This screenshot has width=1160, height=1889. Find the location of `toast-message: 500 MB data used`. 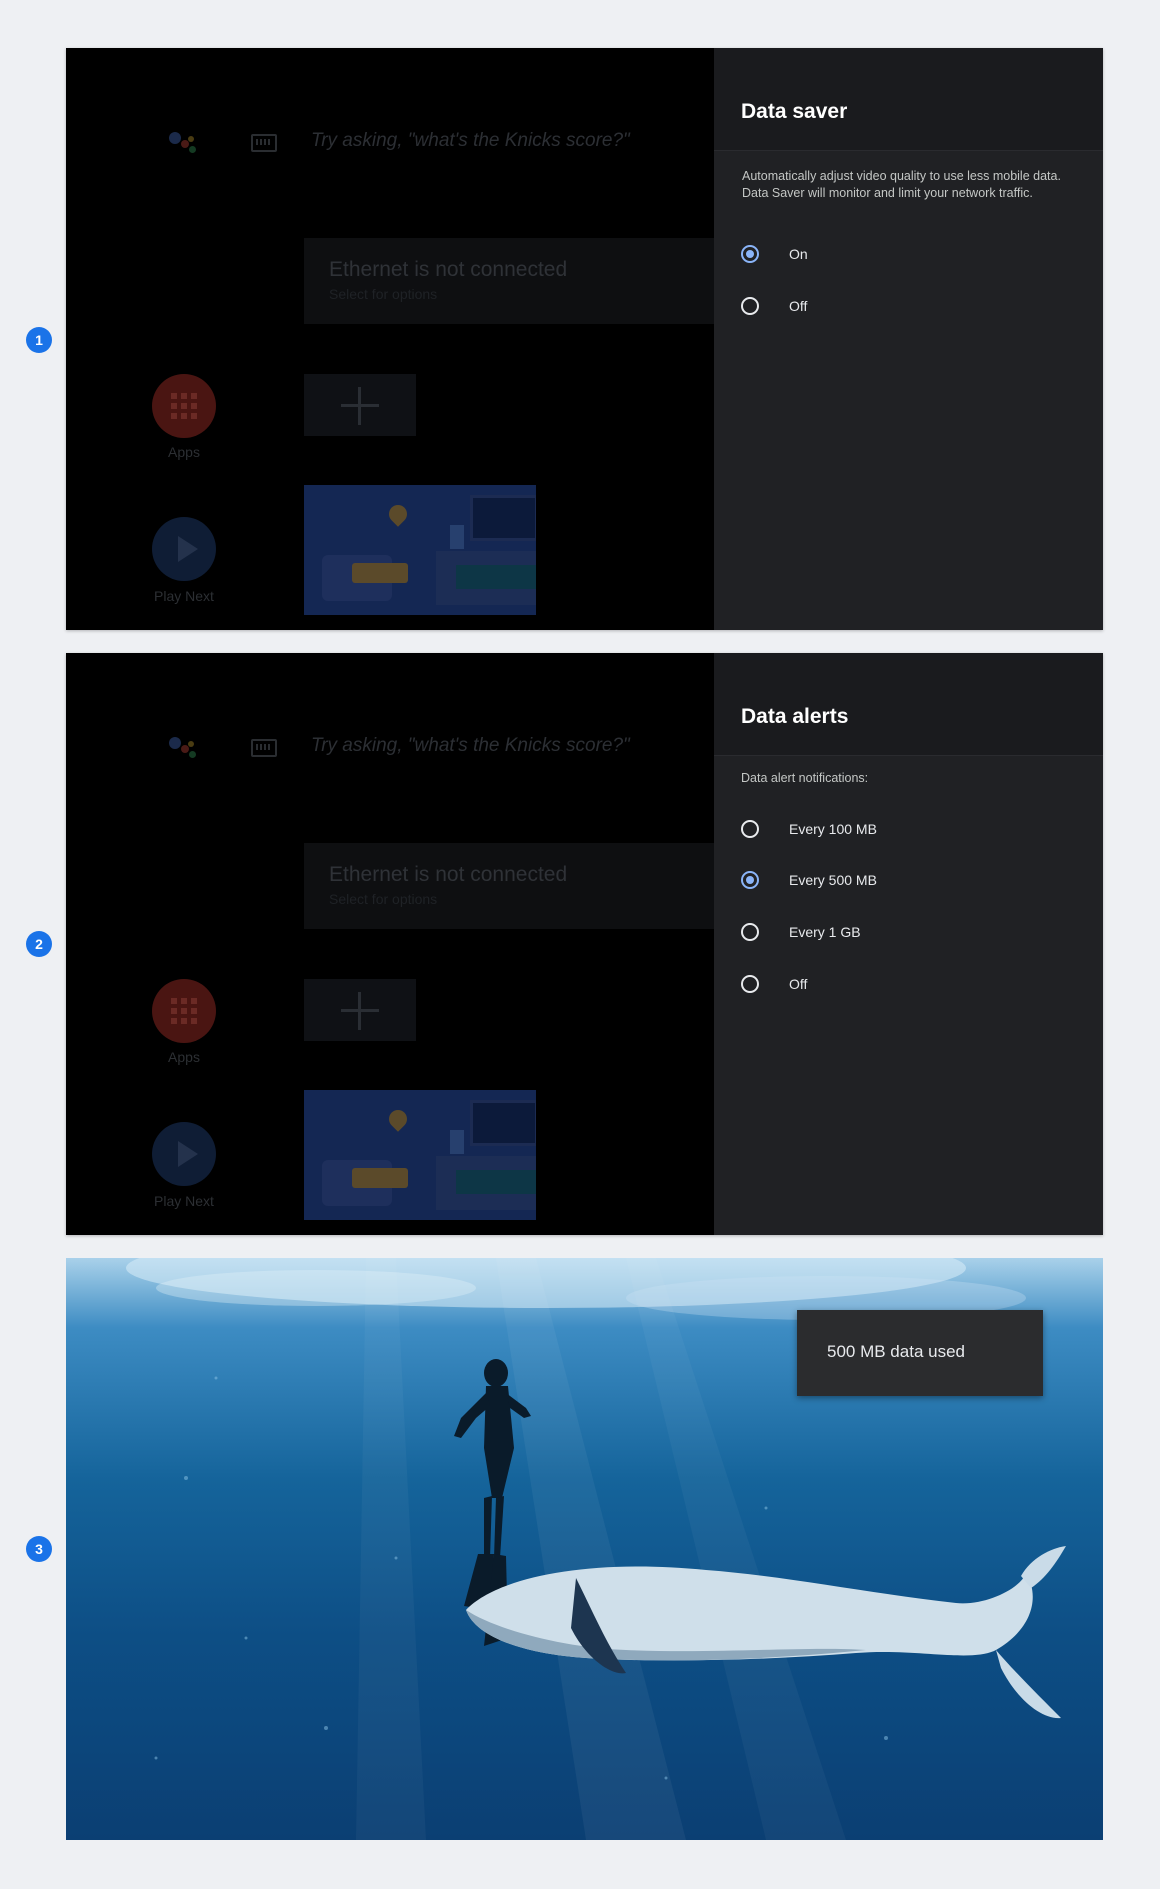

toast-message: 500 MB data used is located at coordinates (896, 1351).